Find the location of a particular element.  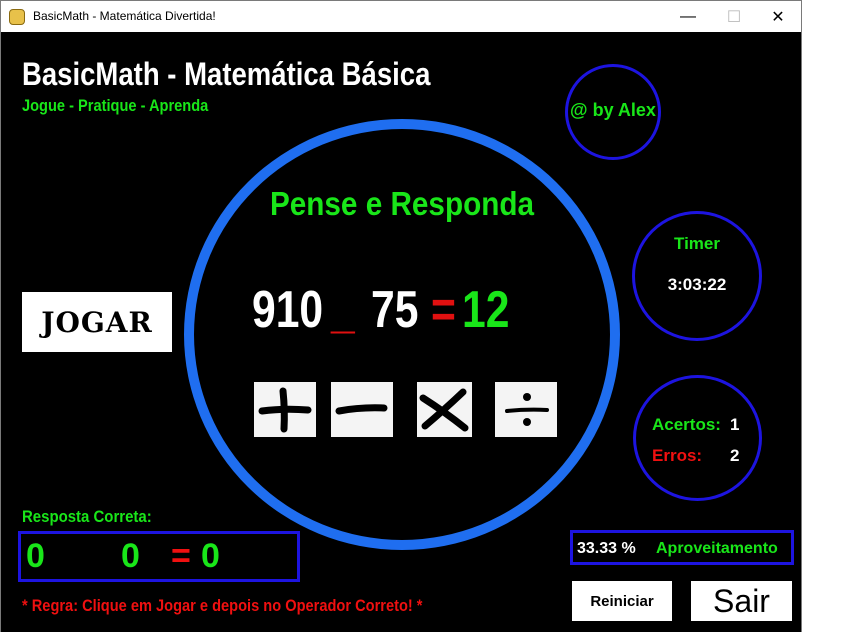

python-snake-icon is located at coordinates (17, 17).